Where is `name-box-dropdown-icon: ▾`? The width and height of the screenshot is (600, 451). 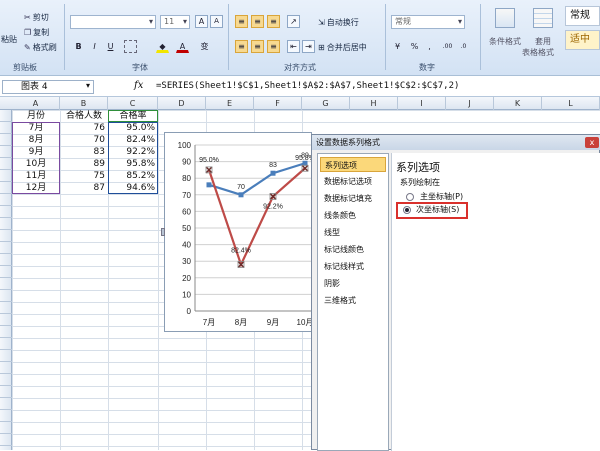 name-box-dropdown-icon: ▾ is located at coordinates (88, 85).